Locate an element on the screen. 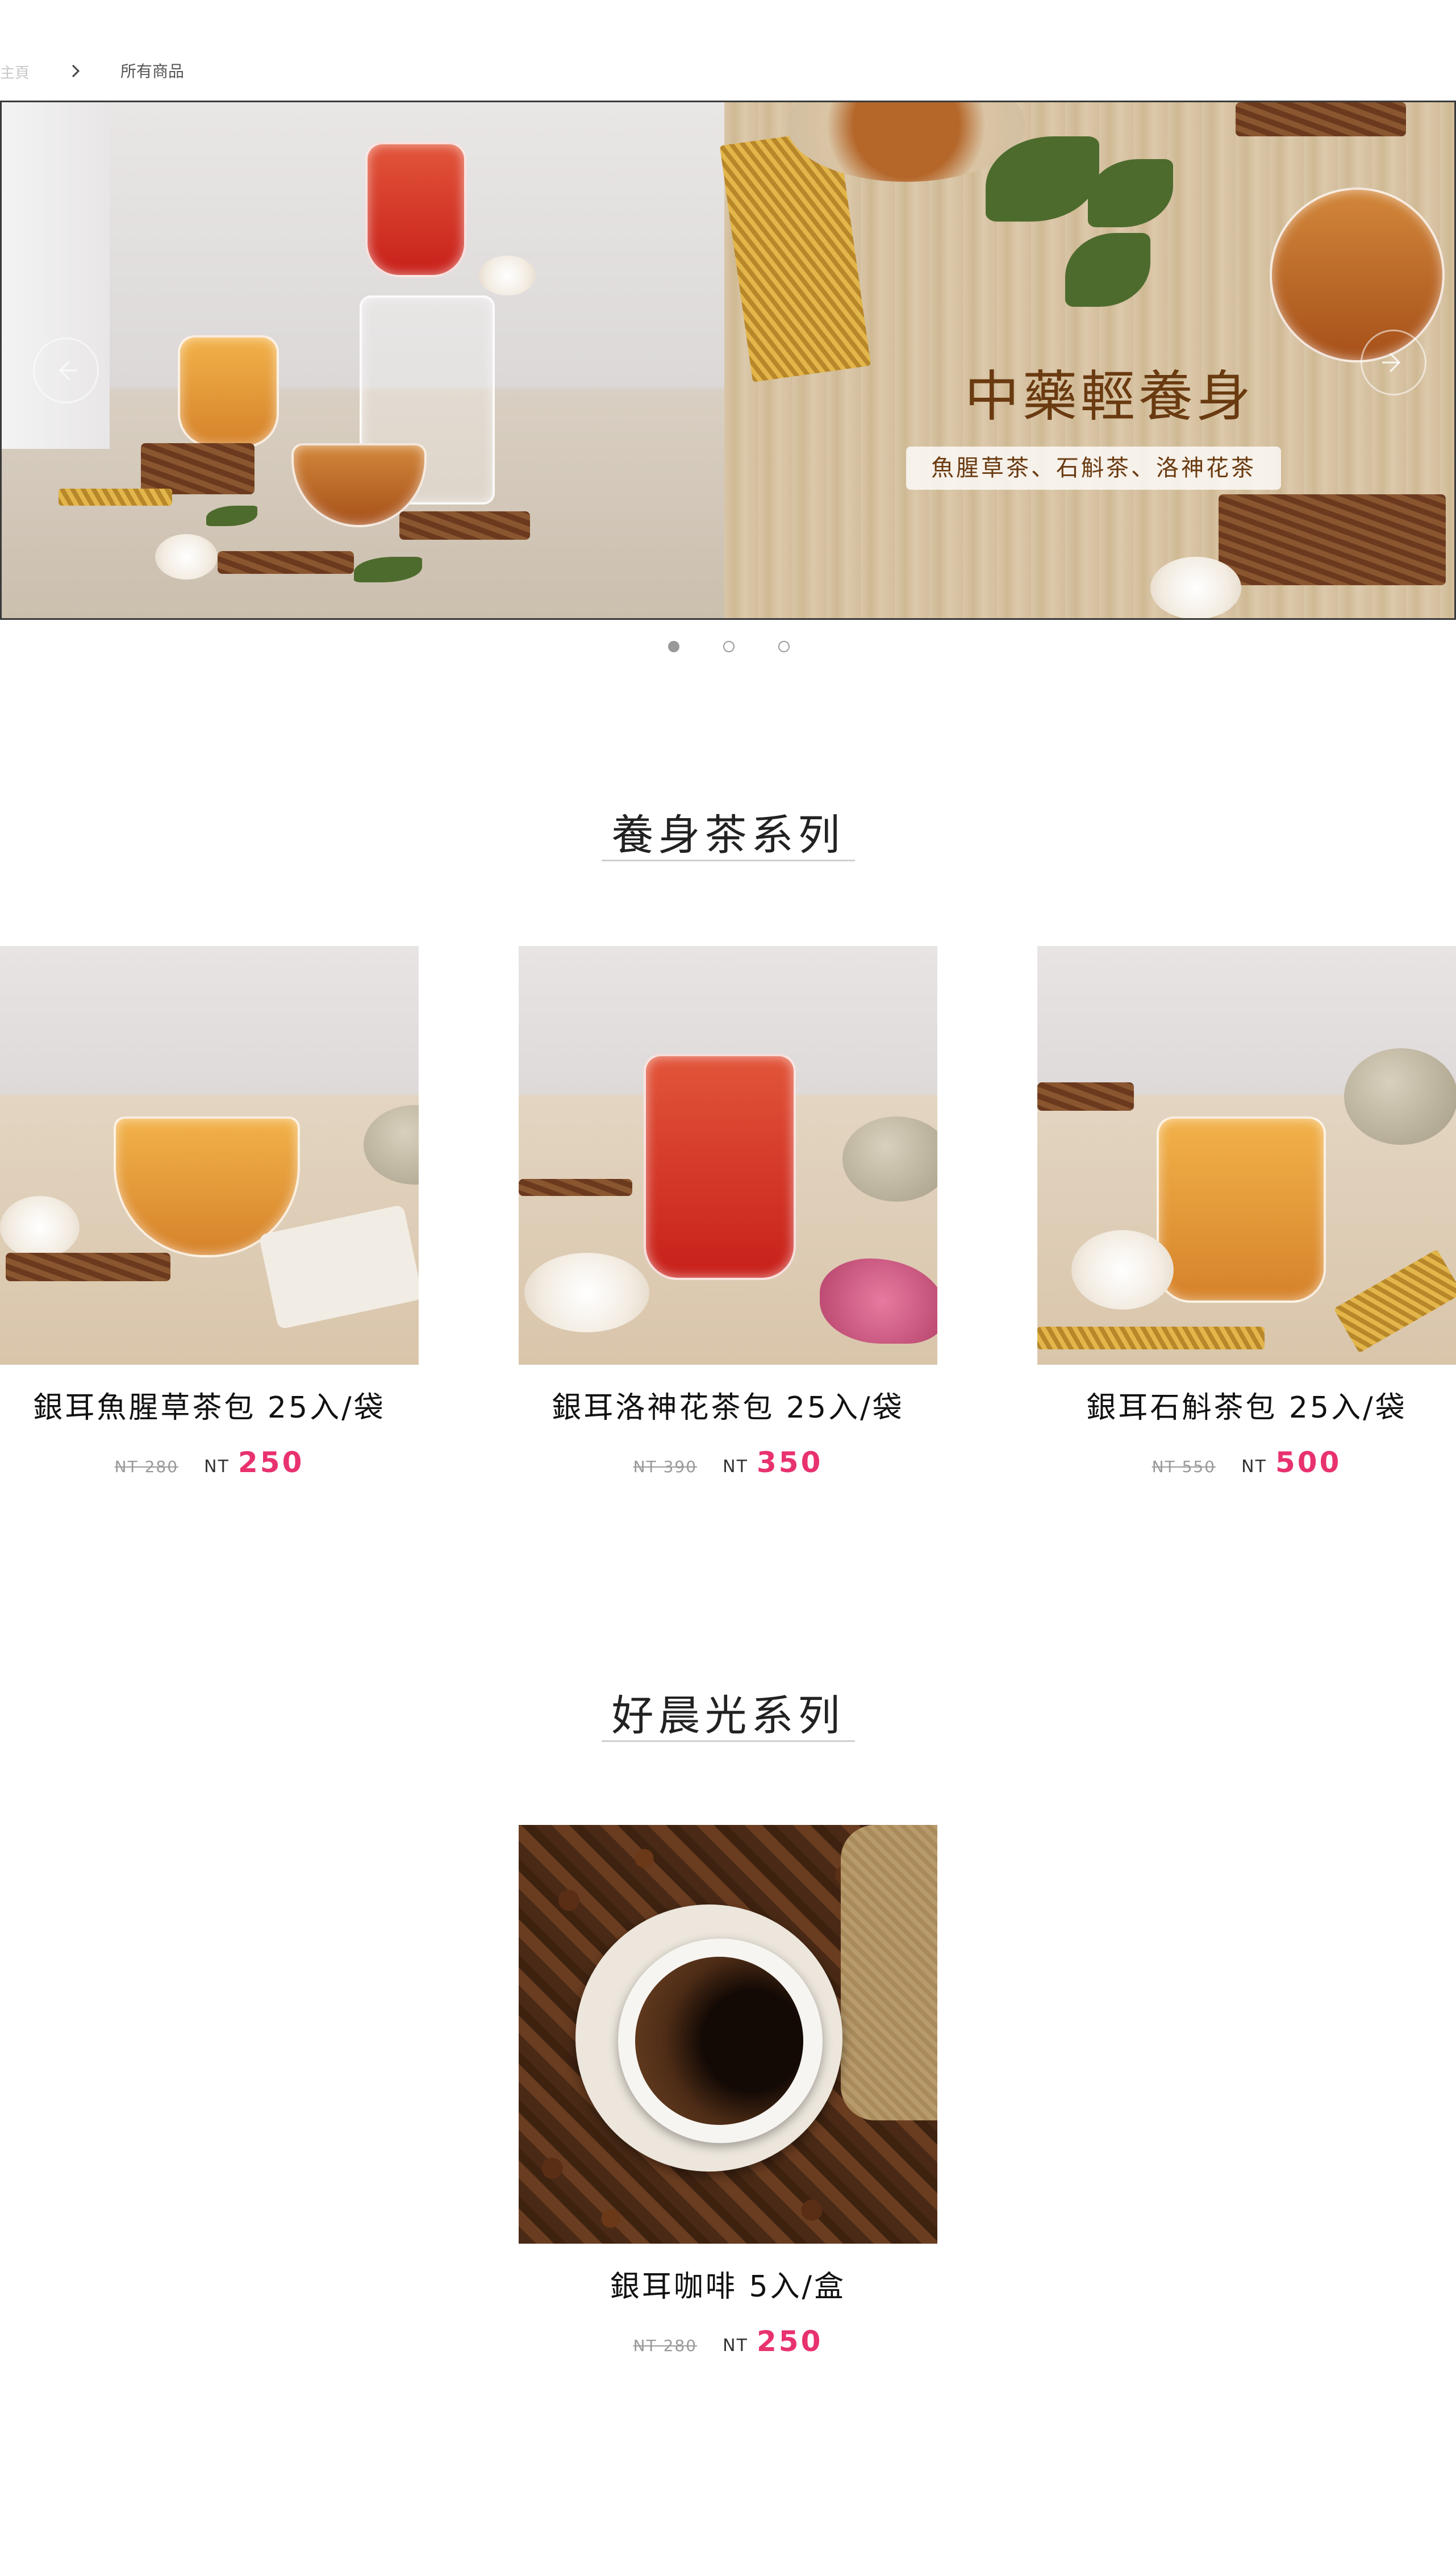 The width and height of the screenshot is (1456, 2559). product-name: 銀耳石斛茶包 25入/袋 is located at coordinates (1246, 1404).